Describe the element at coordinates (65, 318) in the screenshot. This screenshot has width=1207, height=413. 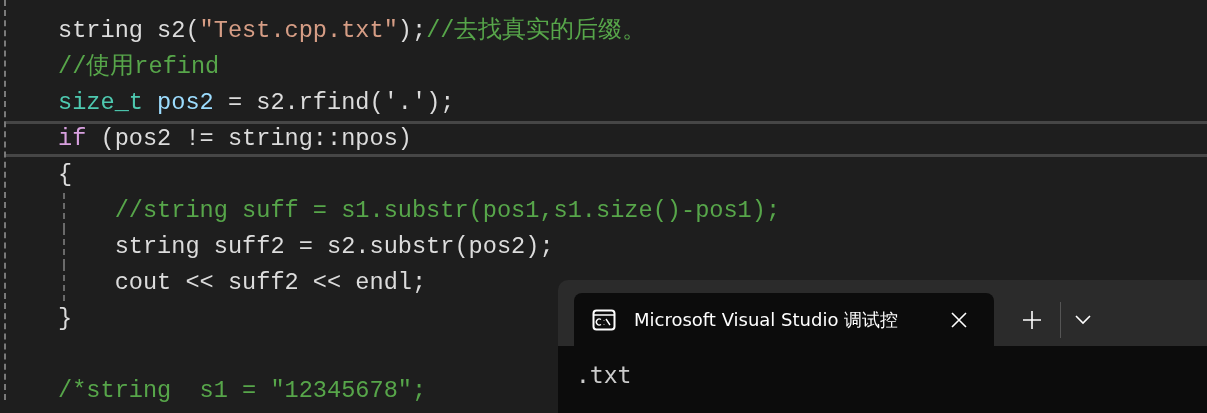
I see `code-line: }` at that location.